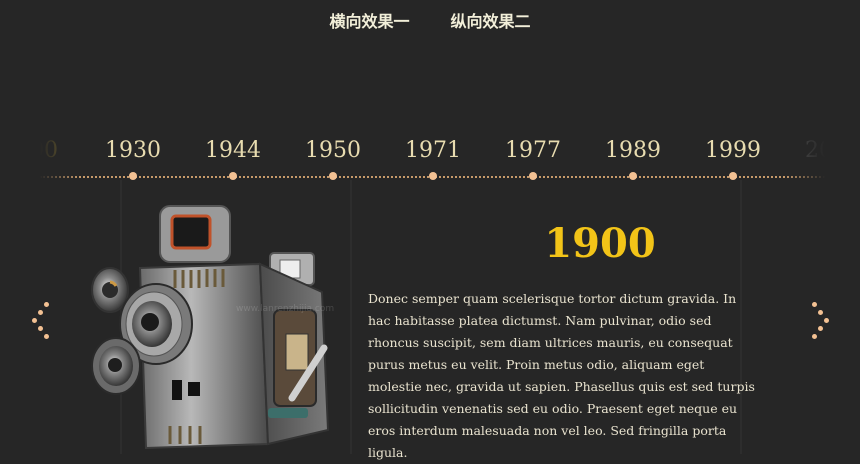  I want to click on vintage-movie-camera-icon, so click(210, 327).